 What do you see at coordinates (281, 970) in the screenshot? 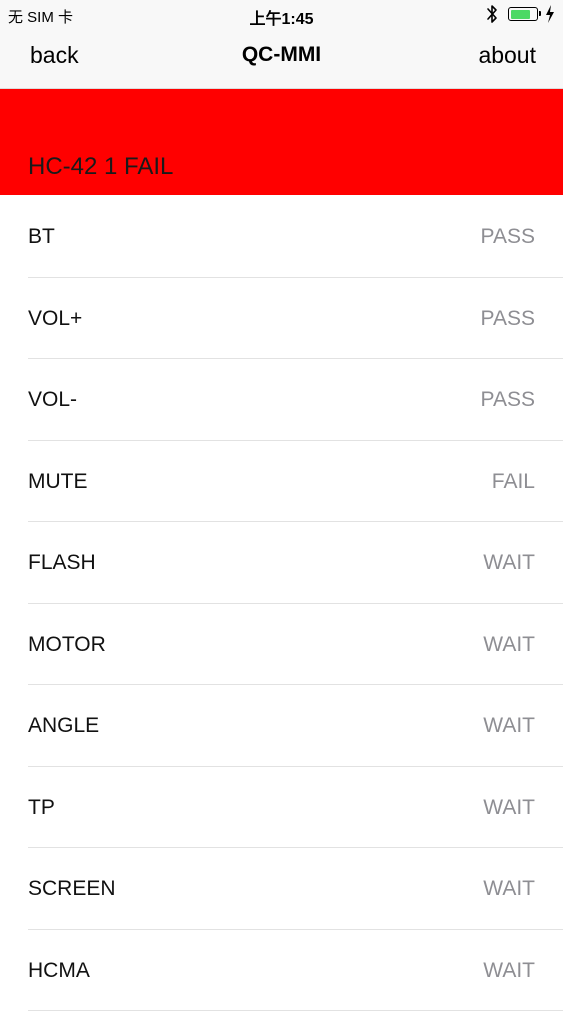
I see `test-row: HCMA WAIT` at bounding box center [281, 970].